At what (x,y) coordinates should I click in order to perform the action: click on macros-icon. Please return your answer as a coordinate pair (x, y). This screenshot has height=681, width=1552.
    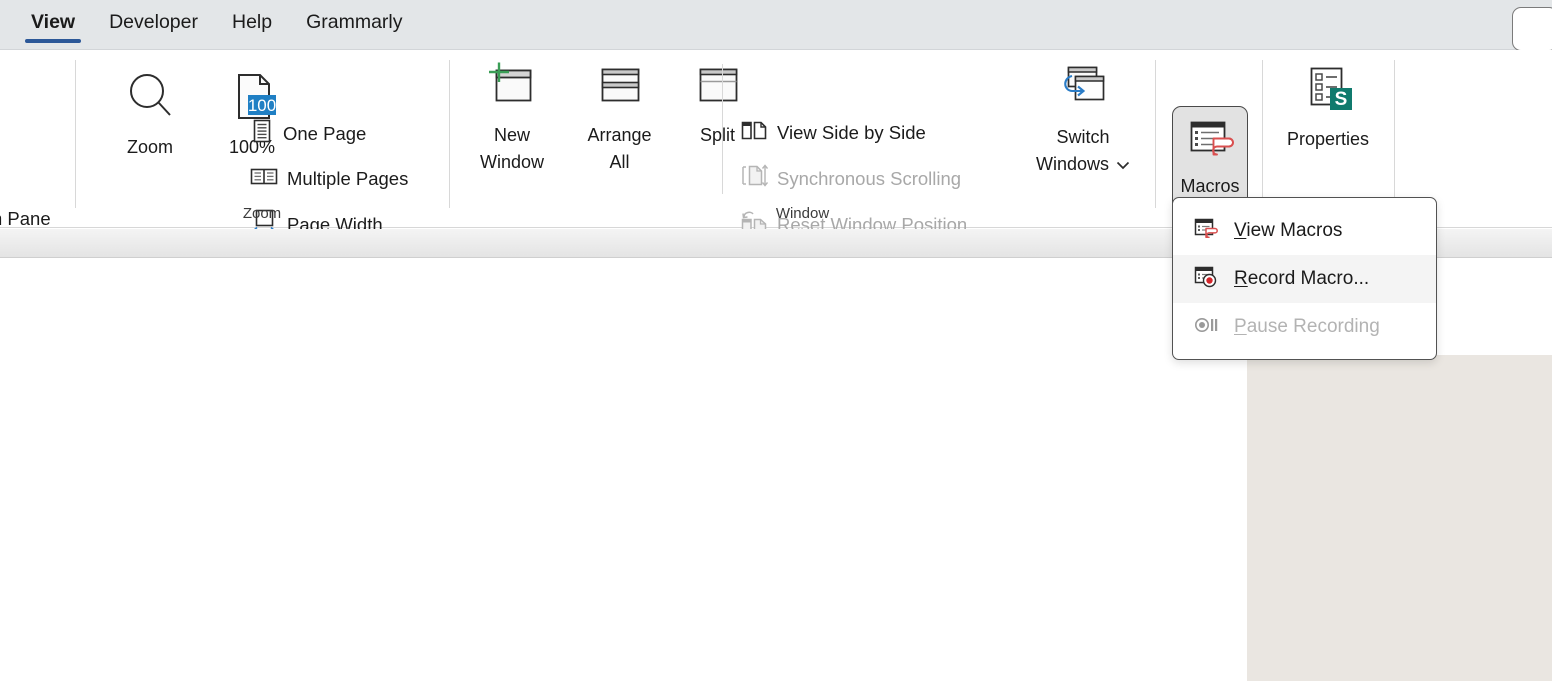
    Looking at the image, I should click on (1210, 144).